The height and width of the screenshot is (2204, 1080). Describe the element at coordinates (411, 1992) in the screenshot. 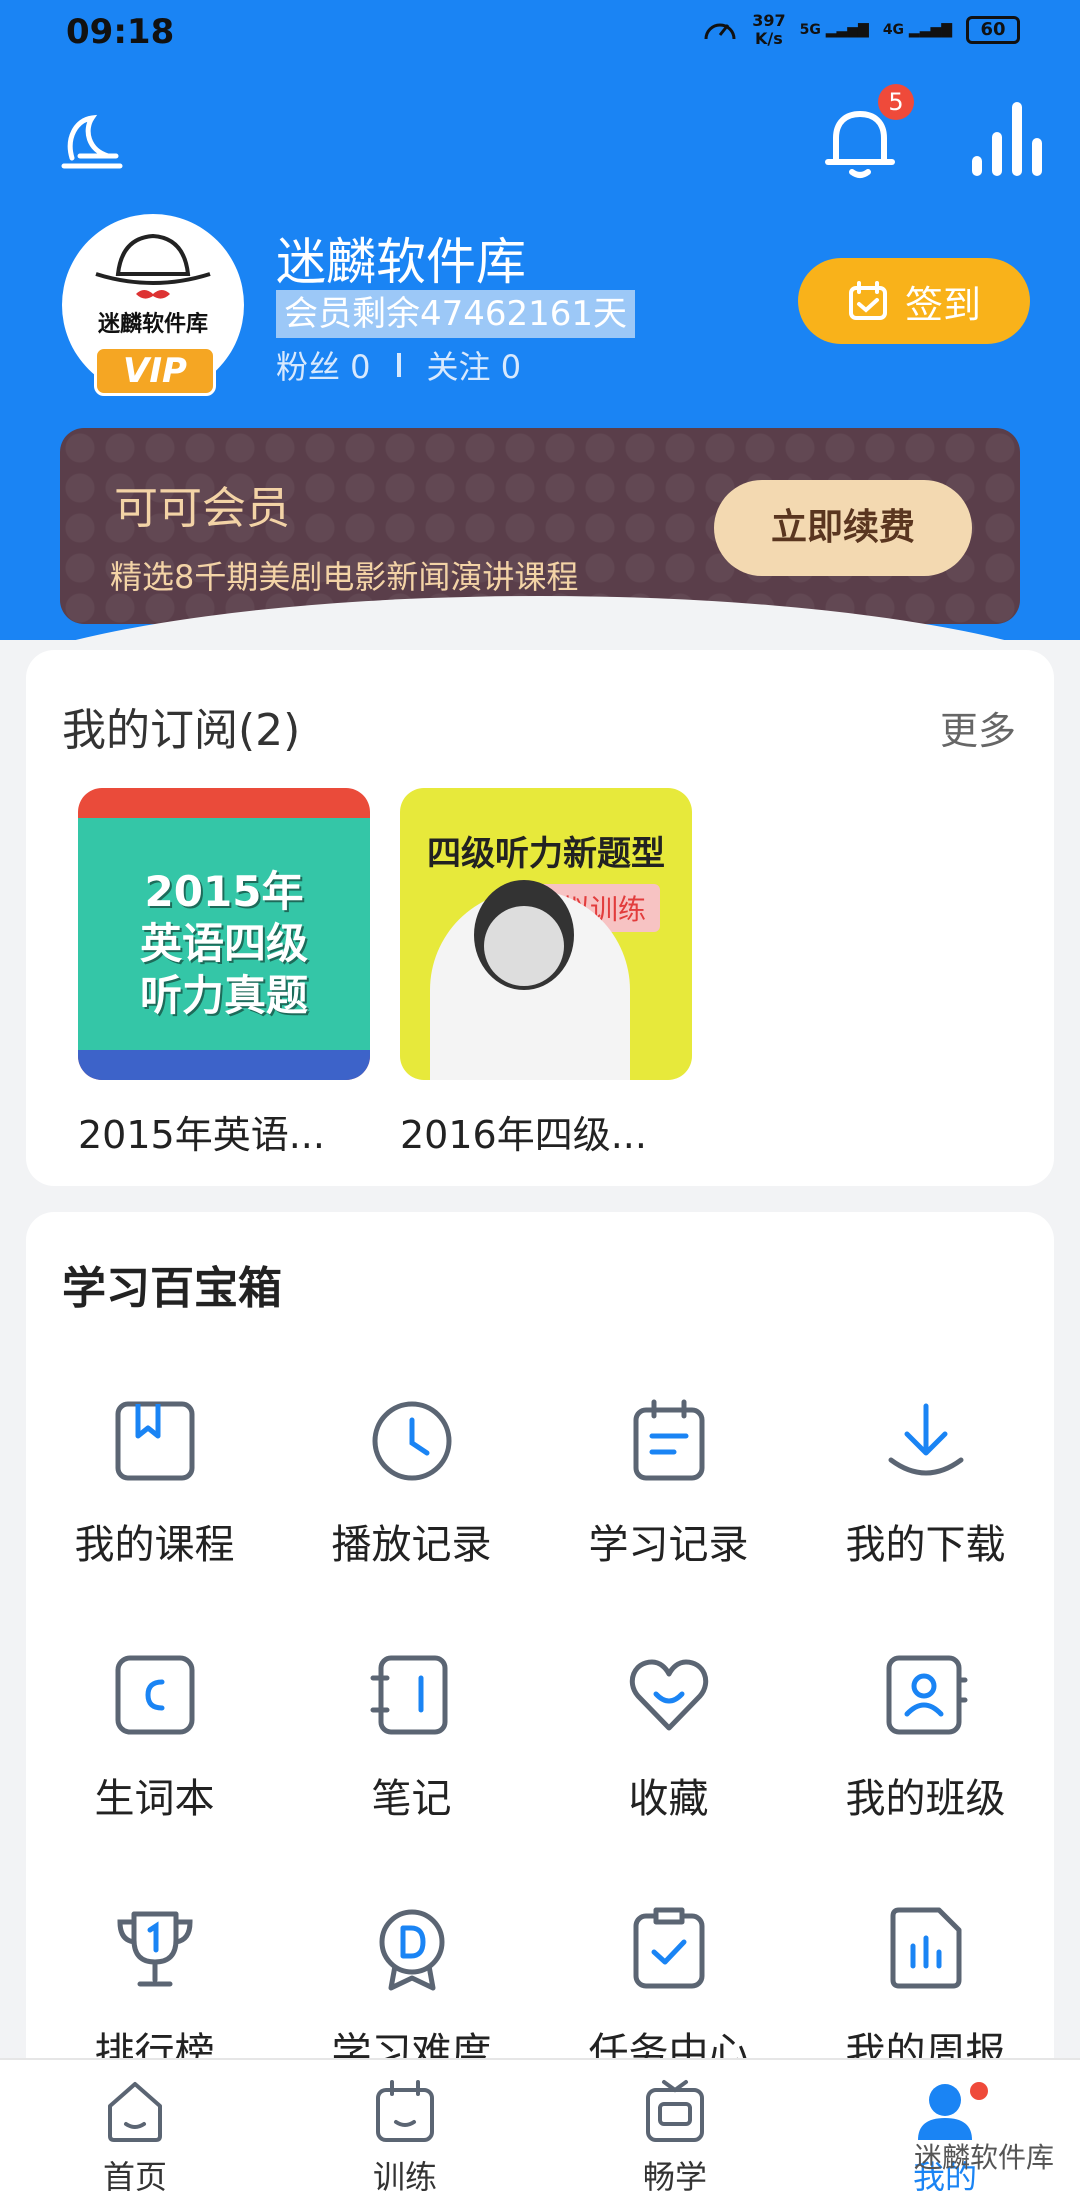

I see `tool-study-difficulty: 学习难度` at that location.